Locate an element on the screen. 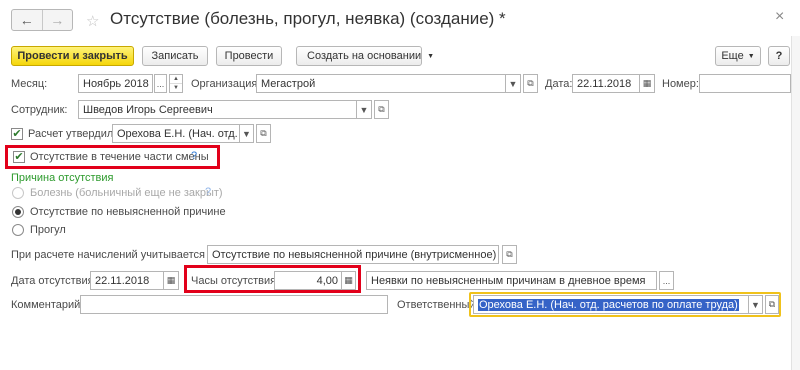 The image size is (800, 370). scrollbar is located at coordinates (795, 203).